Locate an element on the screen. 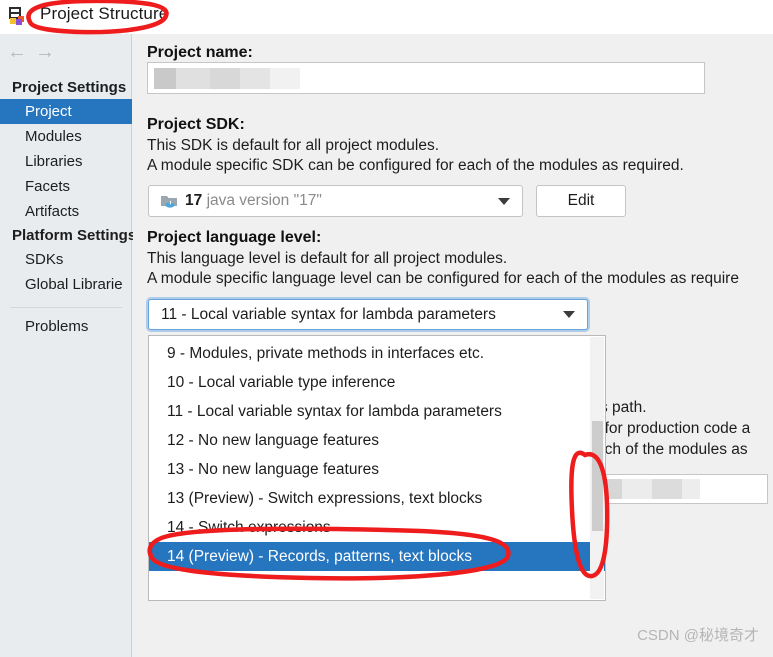  dropdown-scrollbar-track is located at coordinates (597, 468).